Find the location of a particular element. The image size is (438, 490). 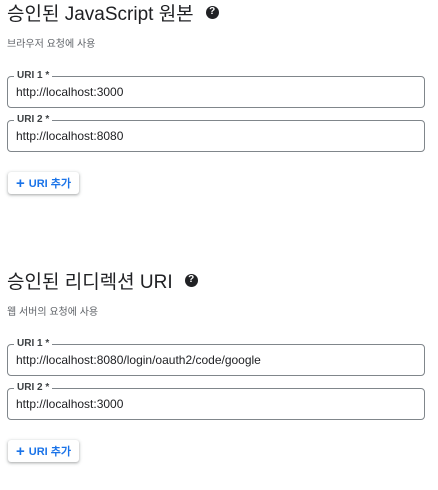

redirect-uri-1-field: URI 1 * is located at coordinates (216, 357).